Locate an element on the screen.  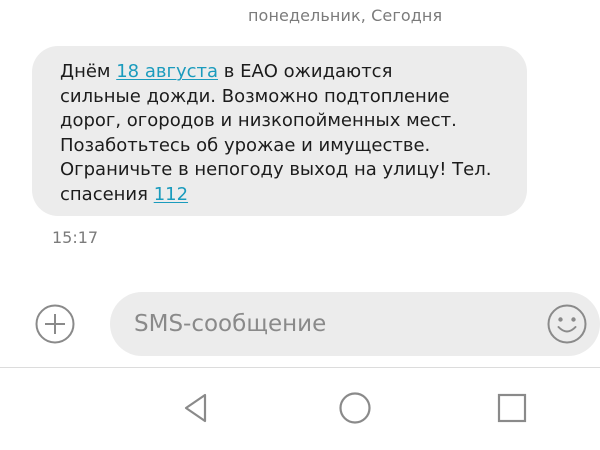
triangle-back-icon is located at coordinates (195, 408).